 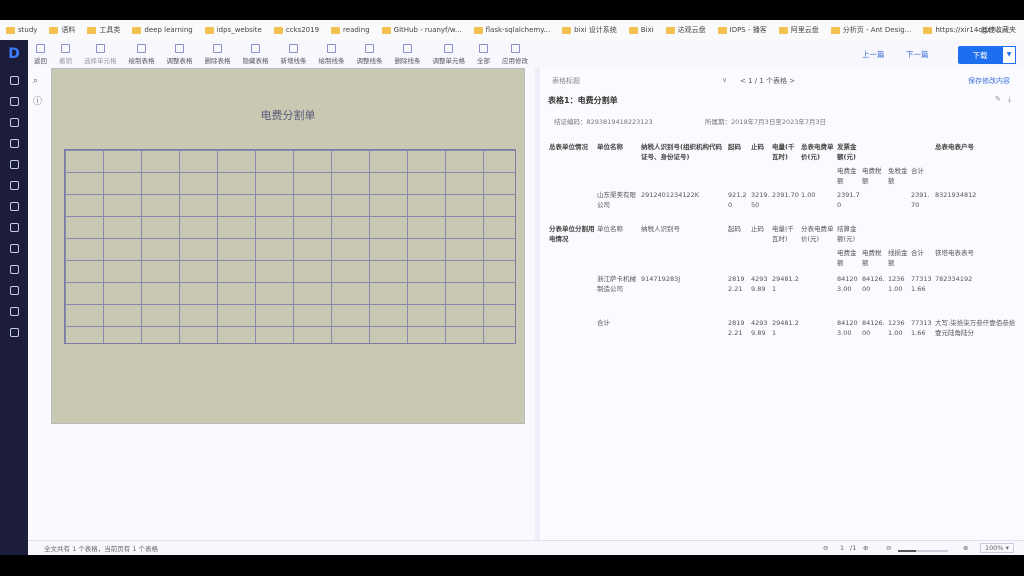 I want to click on bookmark-item: 工具类, so click(x=103, y=30).